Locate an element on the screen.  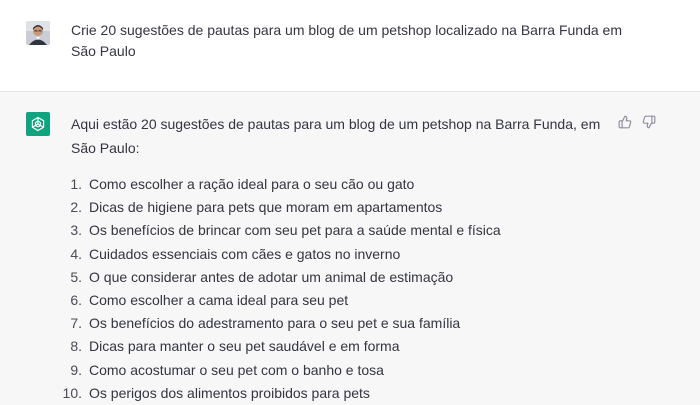
list-item-number: 5. is located at coordinates (76, 276).